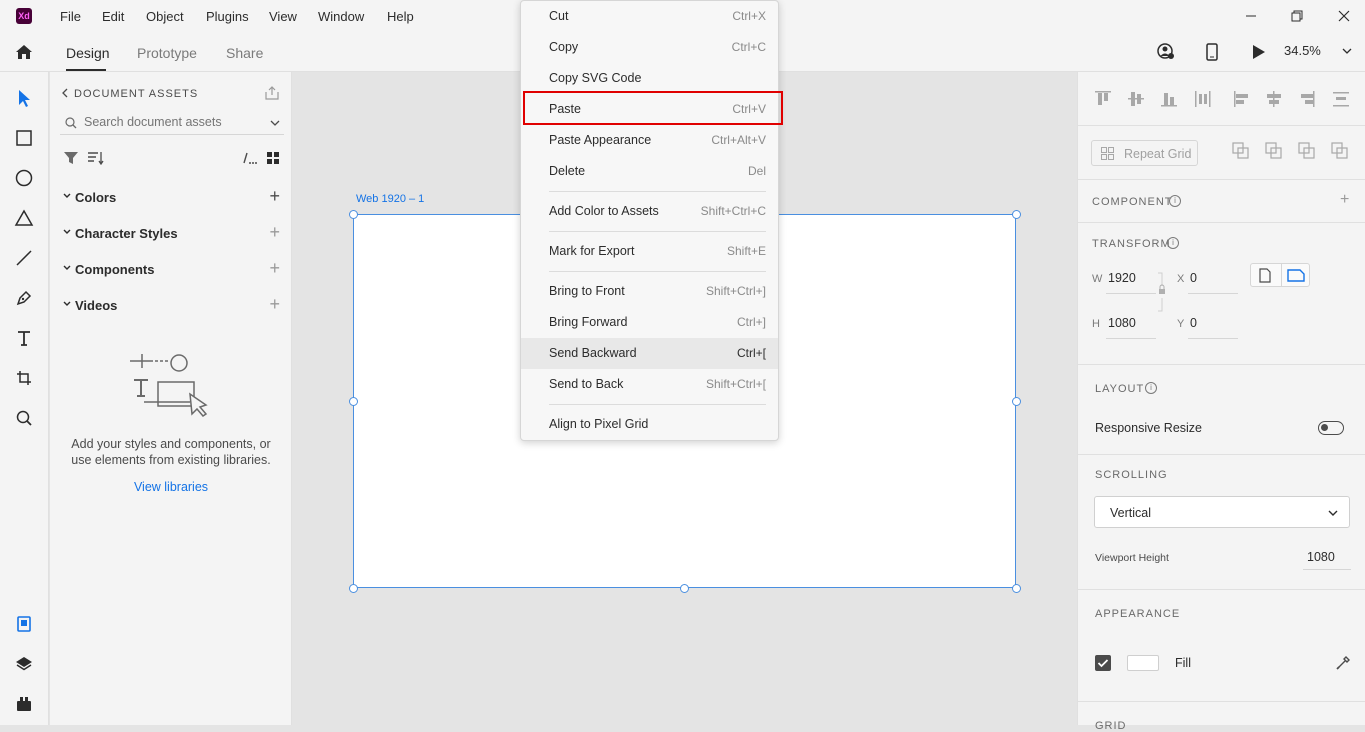 This screenshot has width=1365, height=732. What do you see at coordinates (1103, 663) in the screenshot?
I see `fill-checkbox` at bounding box center [1103, 663].